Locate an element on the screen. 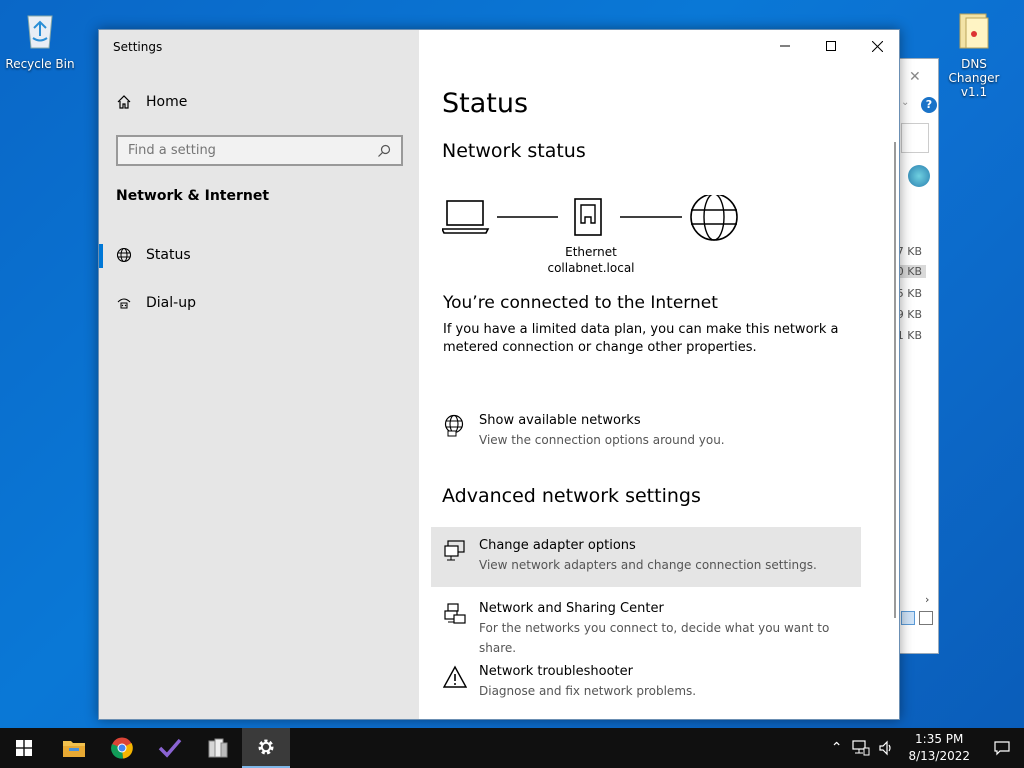  taskbar-file-explorer is located at coordinates (74, 748).